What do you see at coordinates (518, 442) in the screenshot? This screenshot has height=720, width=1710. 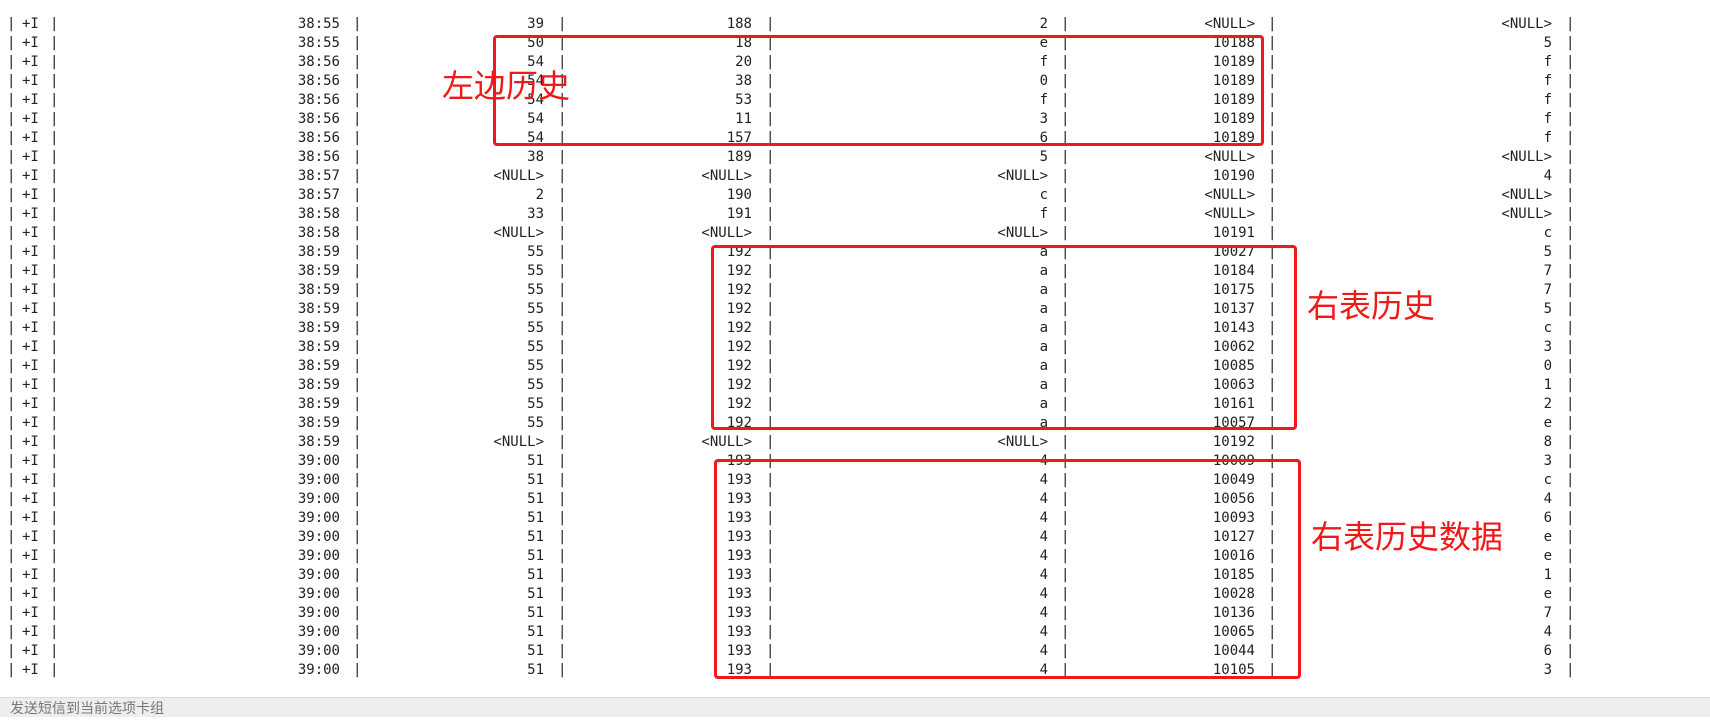 I see `cell-col-a: <NULL>` at bounding box center [518, 442].